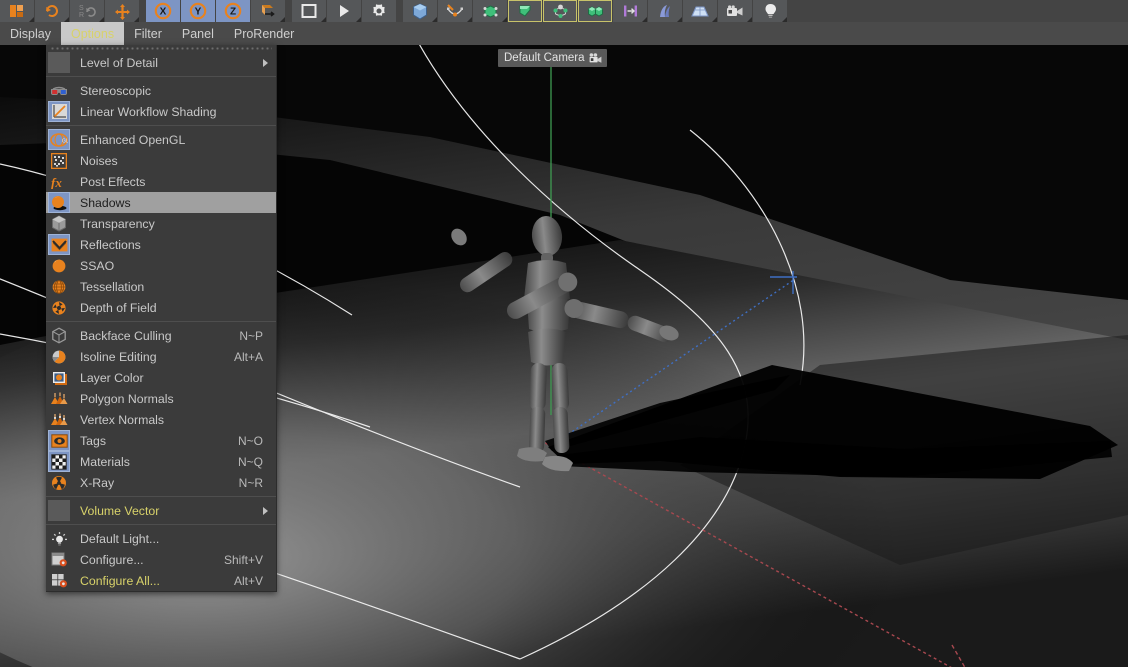  What do you see at coordinates (161, 223) in the screenshot?
I see `menu-item-transparency: Transparency` at bounding box center [161, 223].